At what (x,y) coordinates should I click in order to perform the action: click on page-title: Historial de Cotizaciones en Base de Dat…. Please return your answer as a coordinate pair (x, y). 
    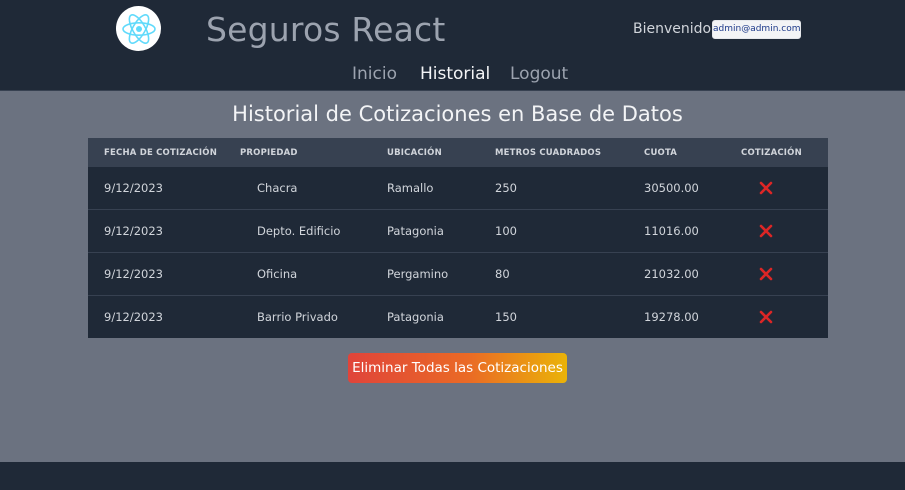
    Looking at the image, I should click on (457, 114).